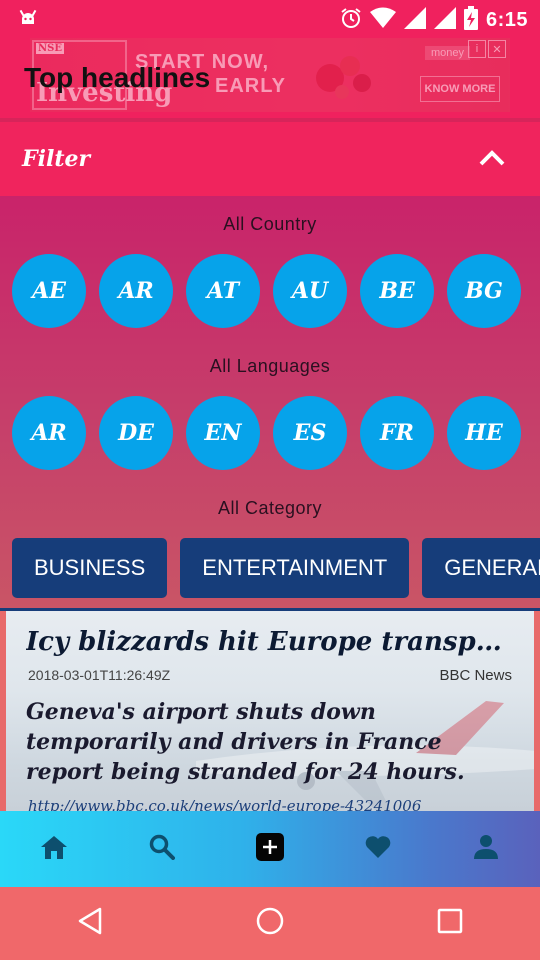  I want to click on nav-profile, so click(486, 849).